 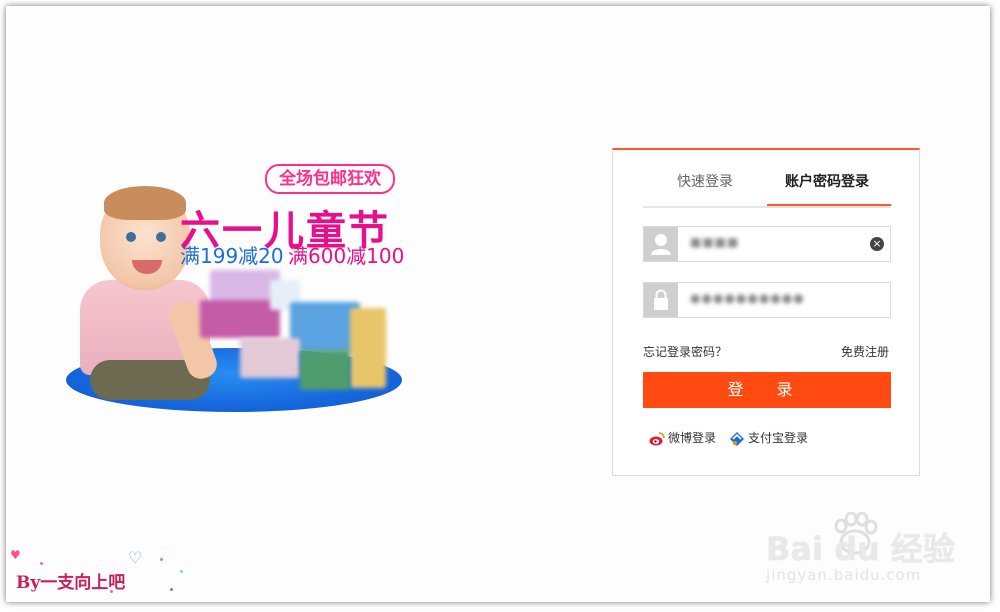 I want to click on register-link: 免费注册, so click(x=865, y=351).